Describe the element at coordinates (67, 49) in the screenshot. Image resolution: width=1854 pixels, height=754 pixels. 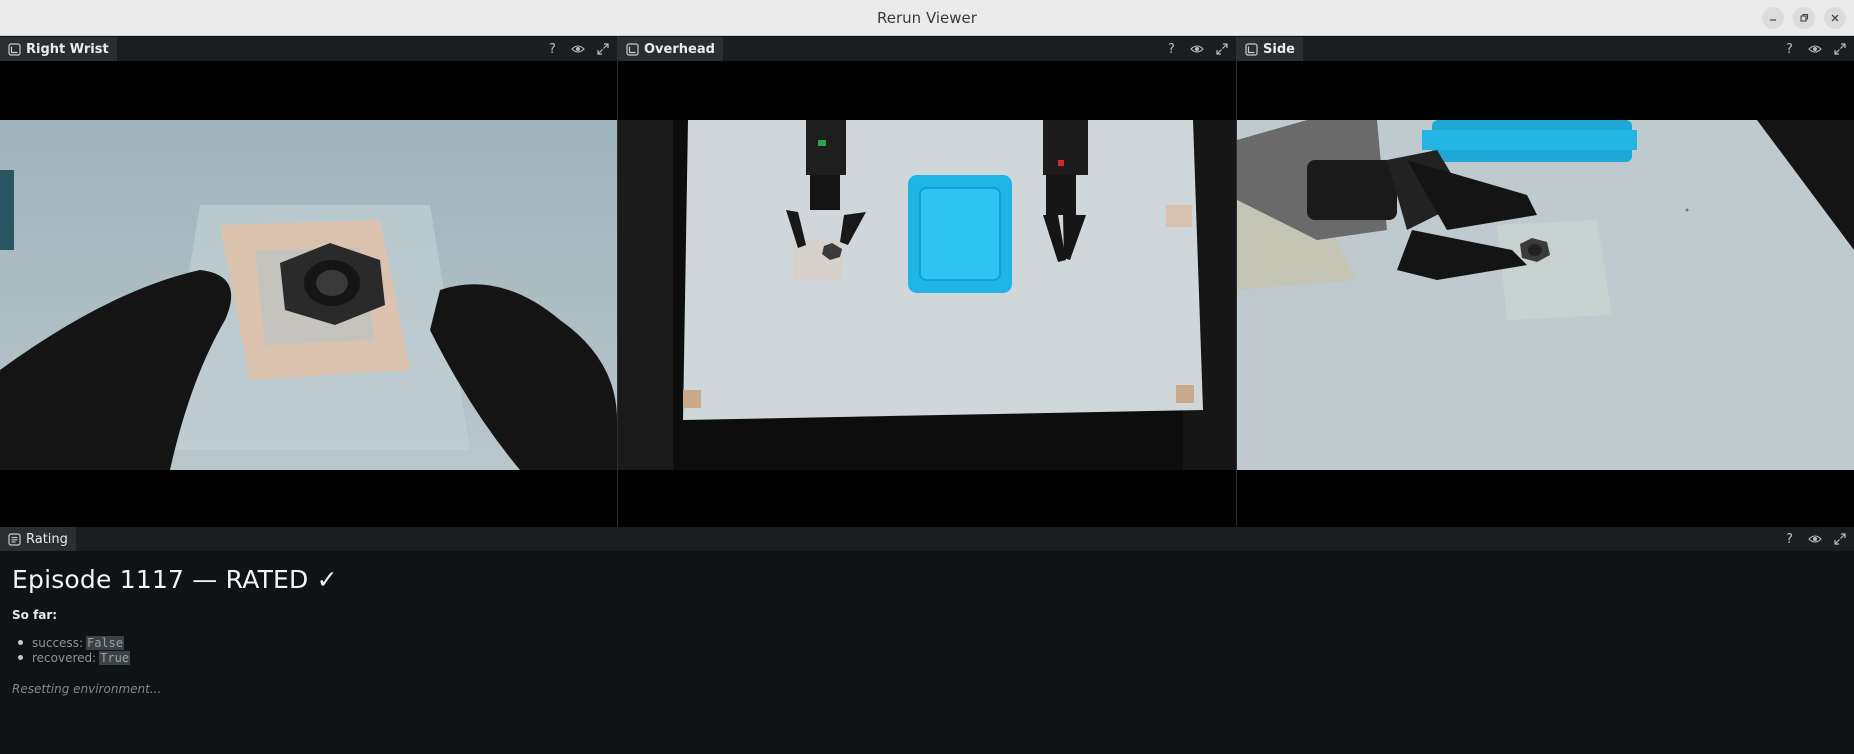
I see `tab-label: Right Wrist` at that location.